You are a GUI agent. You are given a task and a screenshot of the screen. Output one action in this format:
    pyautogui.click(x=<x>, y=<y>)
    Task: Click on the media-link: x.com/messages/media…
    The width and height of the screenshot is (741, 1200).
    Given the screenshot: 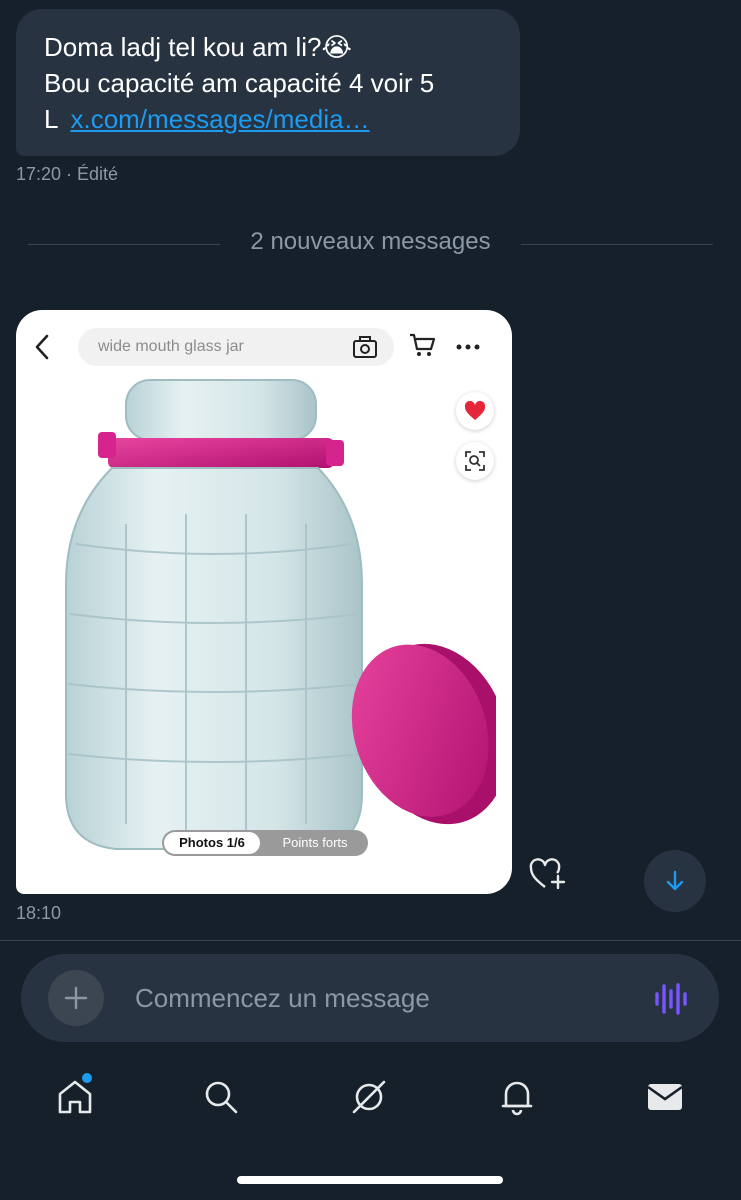 What is the action you would take?
    pyautogui.click(x=219, y=119)
    